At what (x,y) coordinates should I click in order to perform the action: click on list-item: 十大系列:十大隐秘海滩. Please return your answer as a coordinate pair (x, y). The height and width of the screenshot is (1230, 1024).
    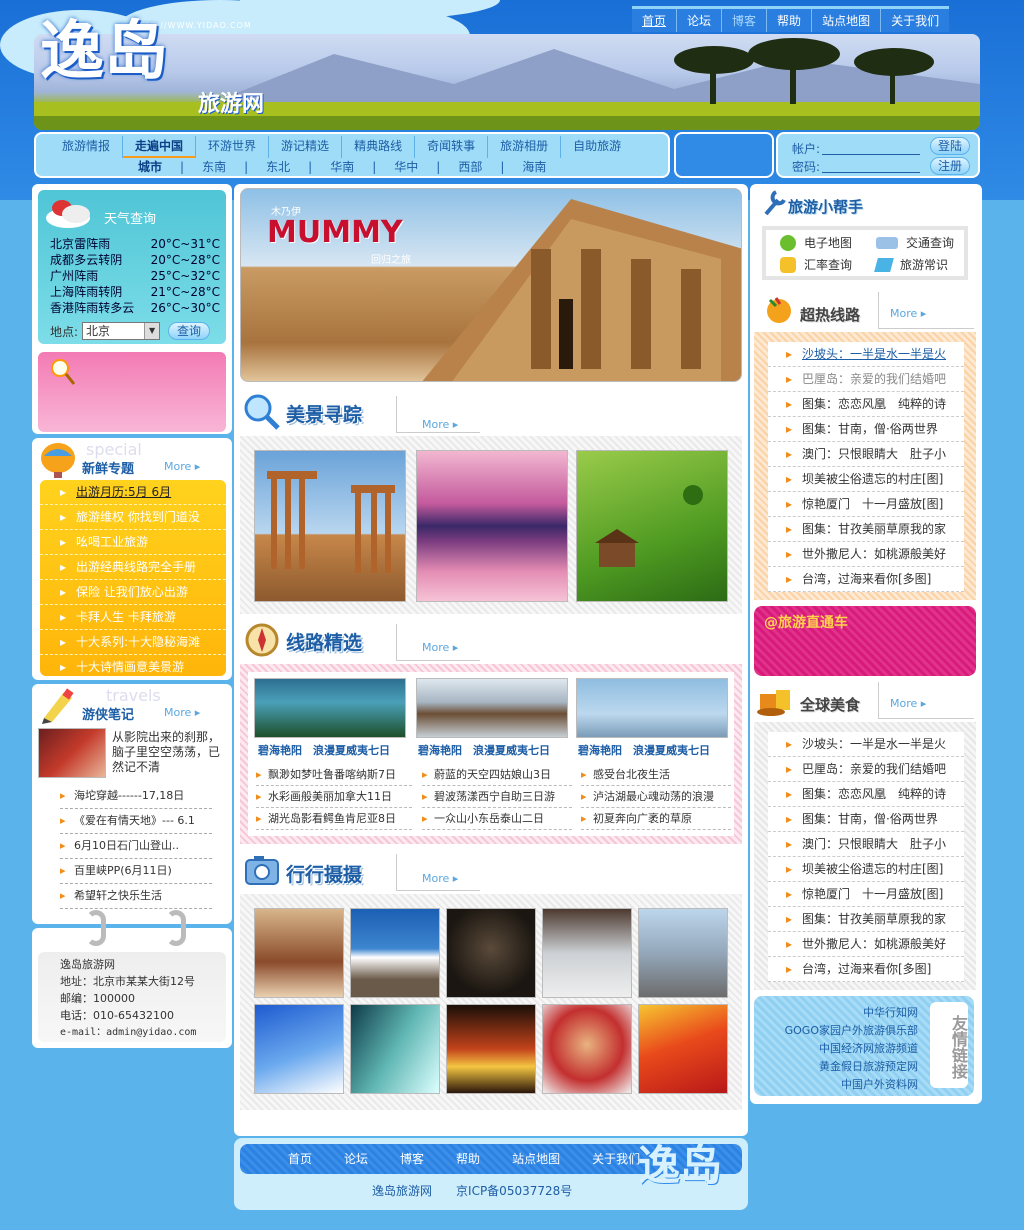
    Looking at the image, I should click on (133, 642).